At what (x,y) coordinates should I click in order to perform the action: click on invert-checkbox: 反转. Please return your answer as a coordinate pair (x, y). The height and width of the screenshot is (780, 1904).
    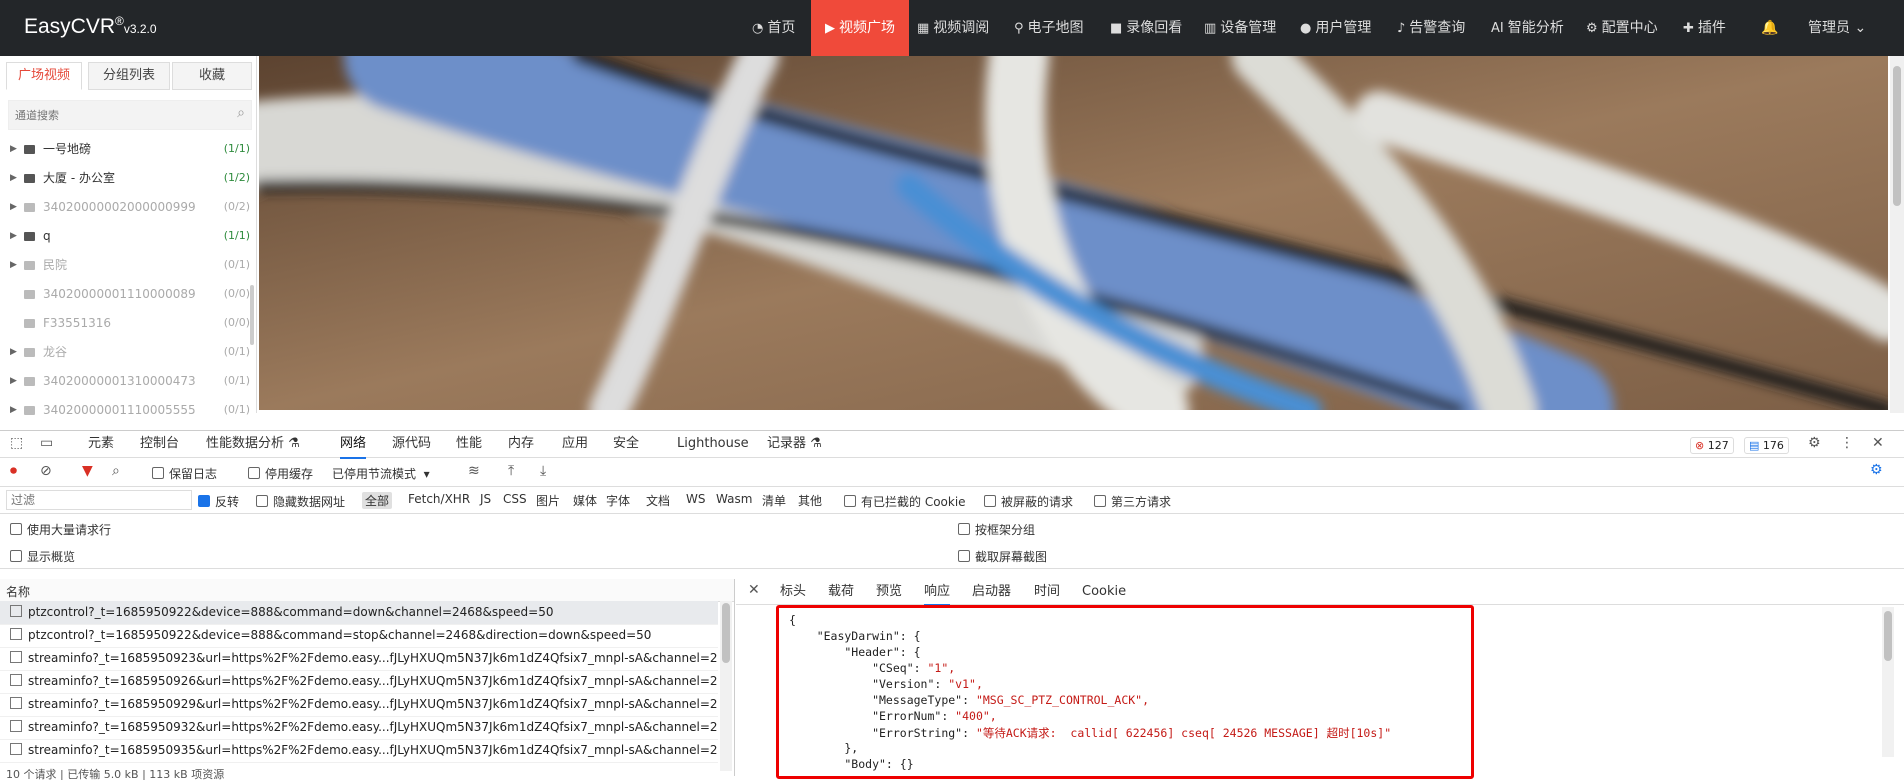
    Looking at the image, I should click on (218, 501).